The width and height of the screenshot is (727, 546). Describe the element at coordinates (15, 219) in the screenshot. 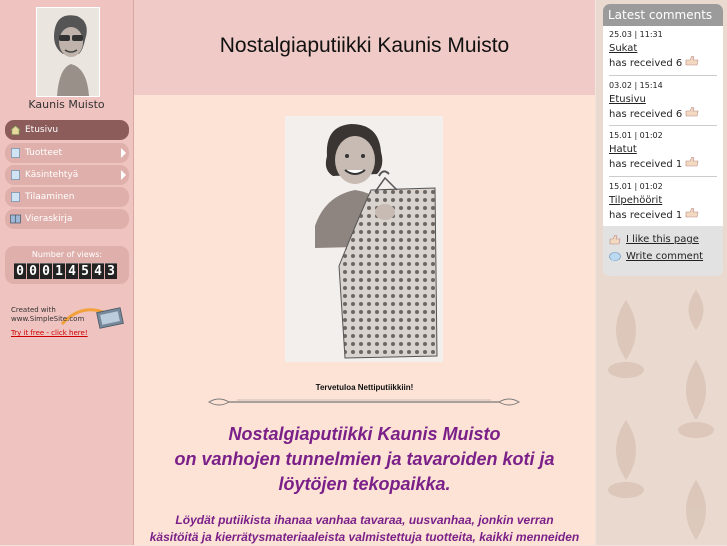

I see `guestbook-icon` at that location.